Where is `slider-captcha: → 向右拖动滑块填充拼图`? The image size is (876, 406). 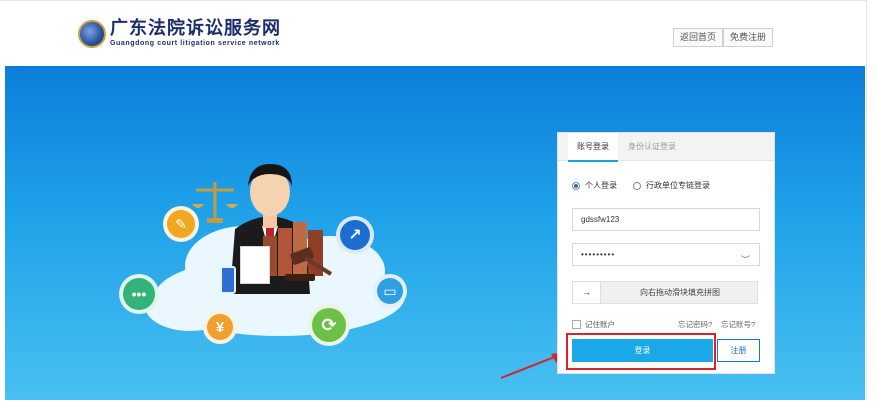
slider-captcha: → 向右拖动滑块填充拼图 is located at coordinates (665, 292).